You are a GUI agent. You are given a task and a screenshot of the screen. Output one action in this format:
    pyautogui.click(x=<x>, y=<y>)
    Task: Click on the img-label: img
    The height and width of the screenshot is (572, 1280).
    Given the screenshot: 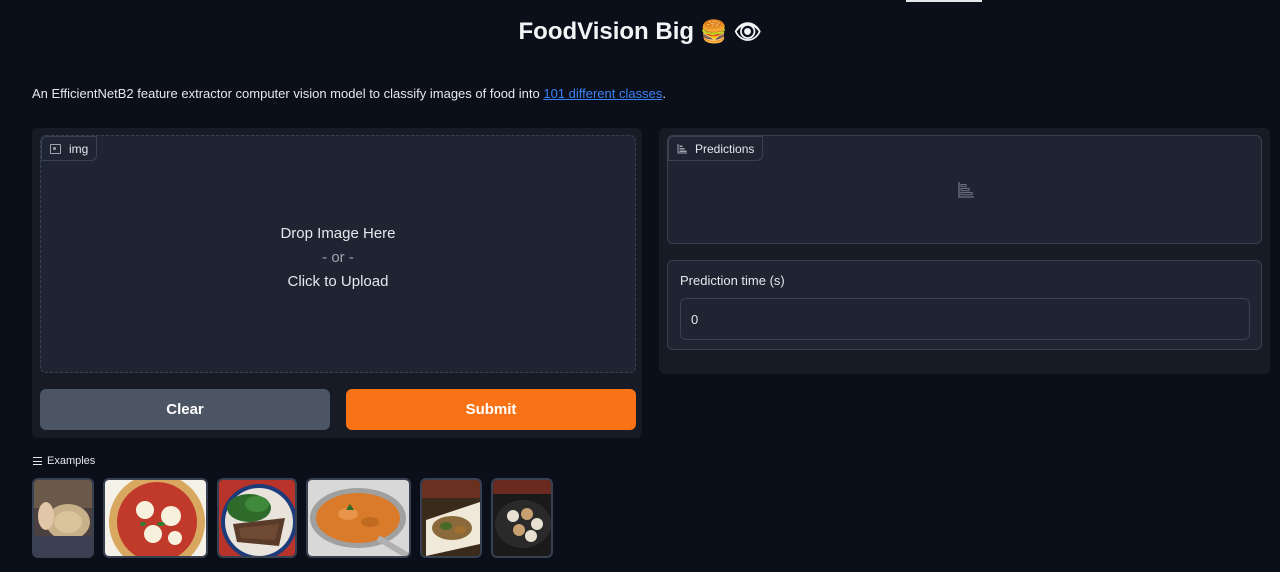 What is the action you would take?
    pyautogui.click(x=69, y=148)
    